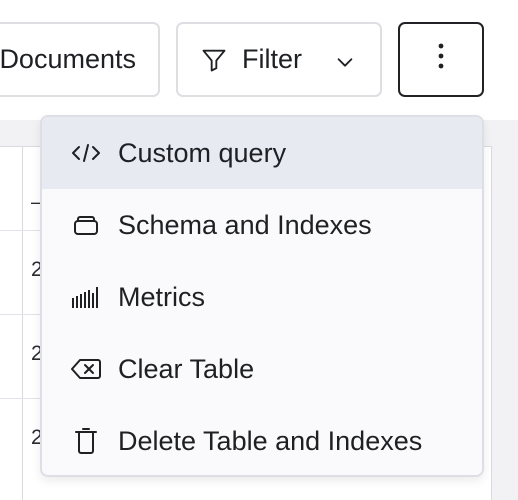  I want to click on code-icon, so click(86, 153).